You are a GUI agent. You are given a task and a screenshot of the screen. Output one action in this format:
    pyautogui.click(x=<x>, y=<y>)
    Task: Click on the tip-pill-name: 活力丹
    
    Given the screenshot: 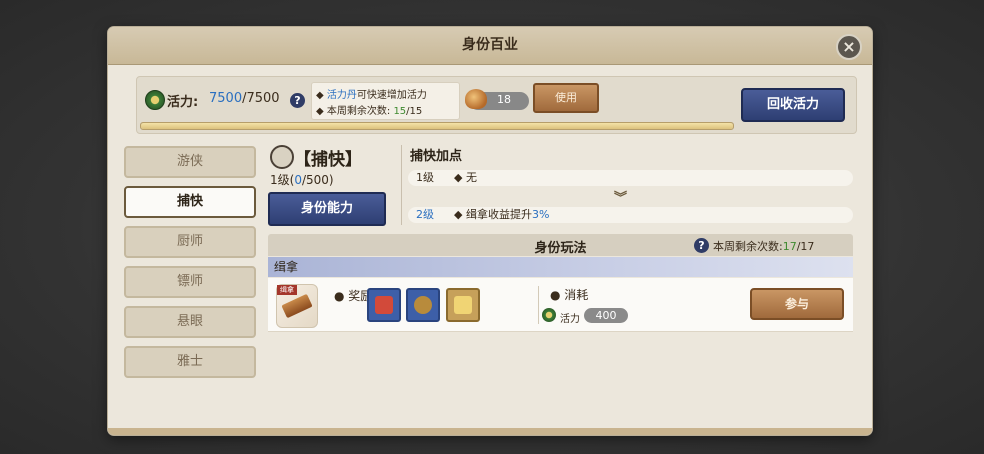 What is the action you would take?
    pyautogui.click(x=341, y=95)
    